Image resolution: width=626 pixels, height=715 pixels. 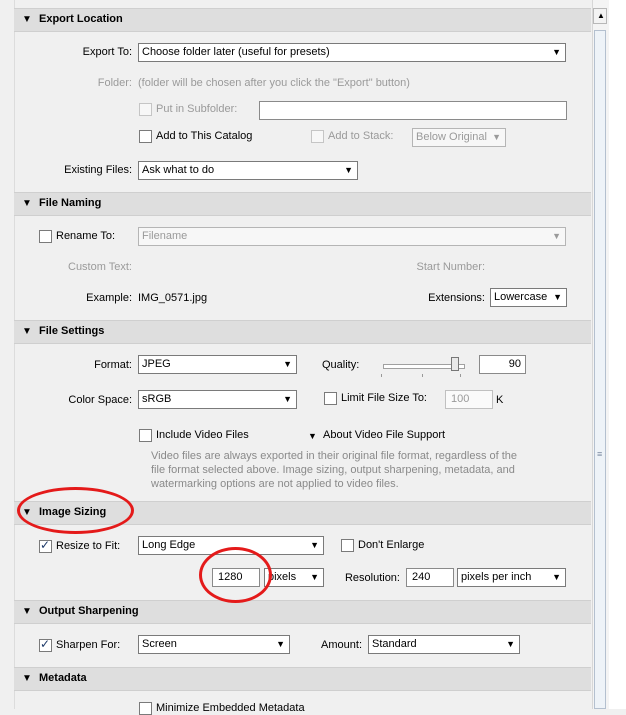 I want to click on limit-file-size-input: 100, so click(x=469, y=399).